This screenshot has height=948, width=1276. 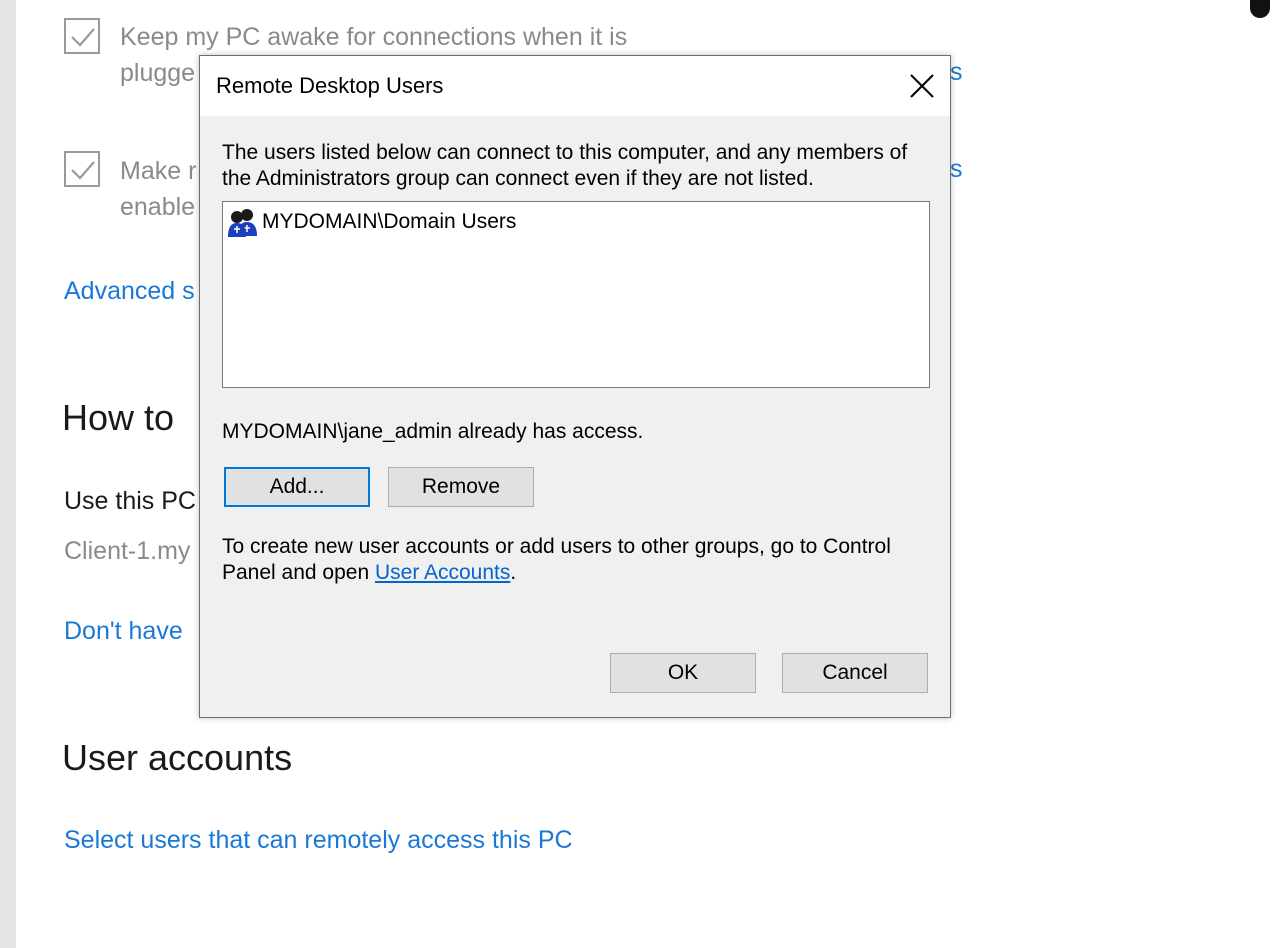 What do you see at coordinates (575, 86) in the screenshot?
I see `dialog-titlebar: Remote Desktop Users` at bounding box center [575, 86].